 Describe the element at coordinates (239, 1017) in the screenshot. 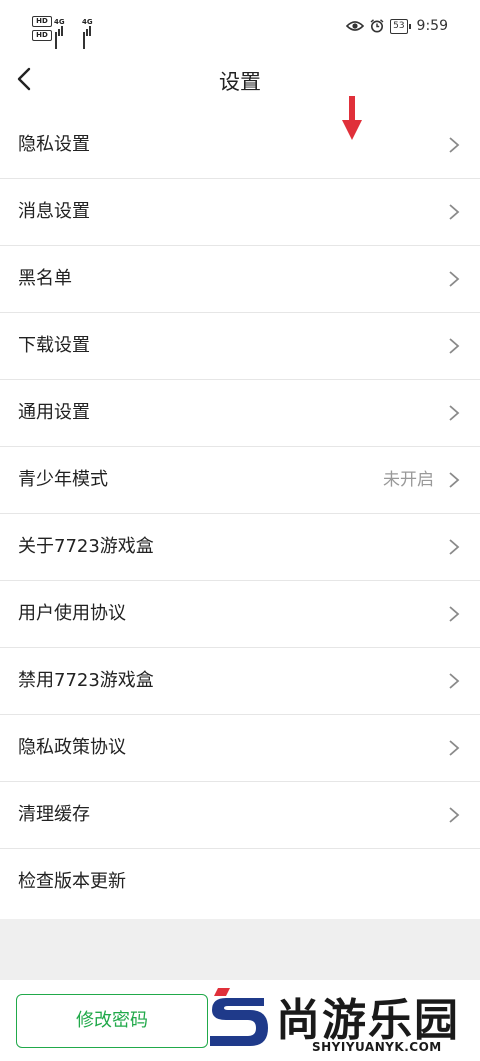

I see `watermark-logo-icon` at that location.